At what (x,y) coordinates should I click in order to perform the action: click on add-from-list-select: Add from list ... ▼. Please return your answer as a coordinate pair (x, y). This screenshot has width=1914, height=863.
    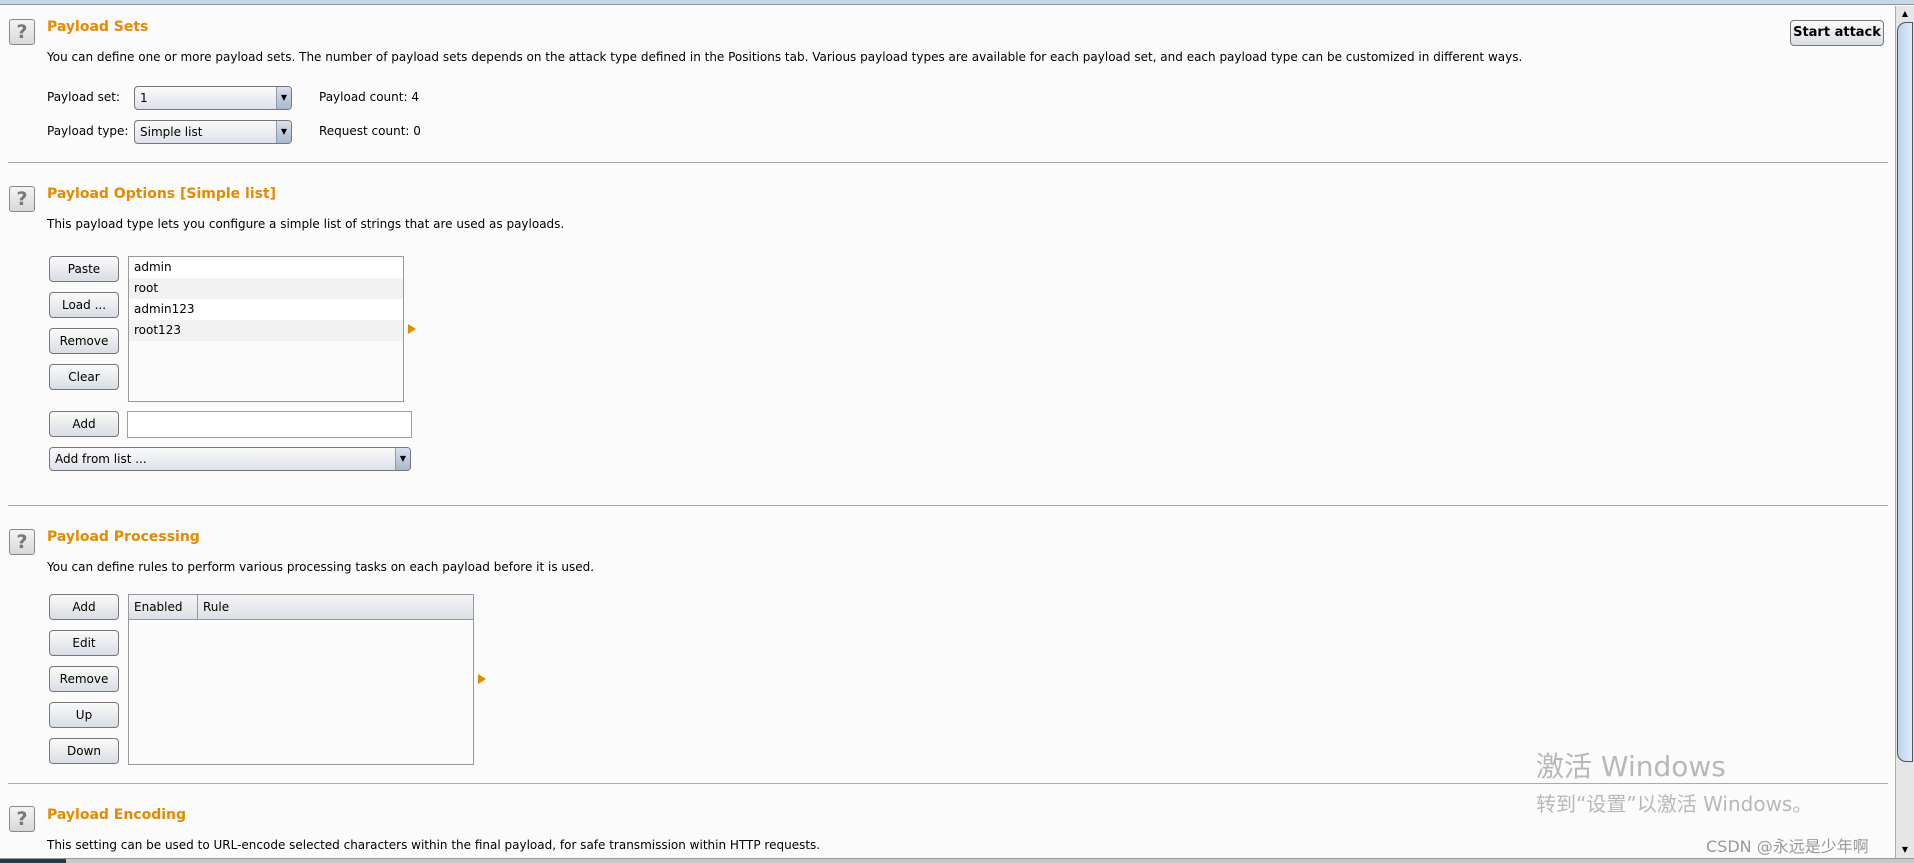
    Looking at the image, I should click on (230, 459).